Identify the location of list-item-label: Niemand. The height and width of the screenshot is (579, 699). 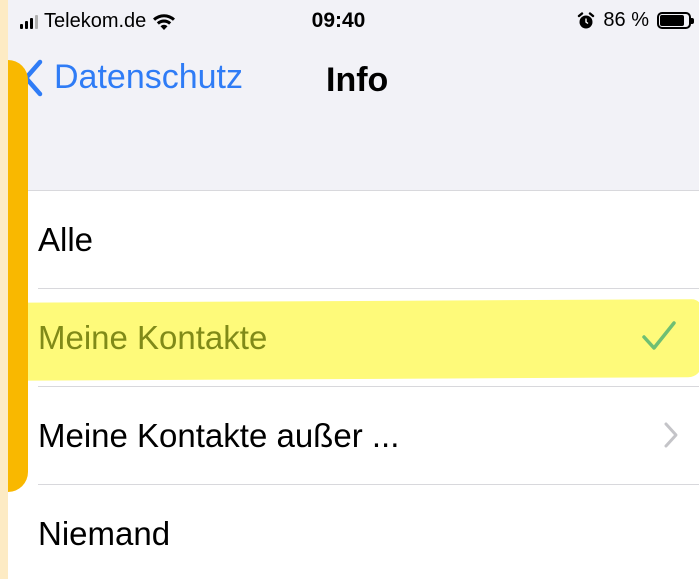
(104, 533).